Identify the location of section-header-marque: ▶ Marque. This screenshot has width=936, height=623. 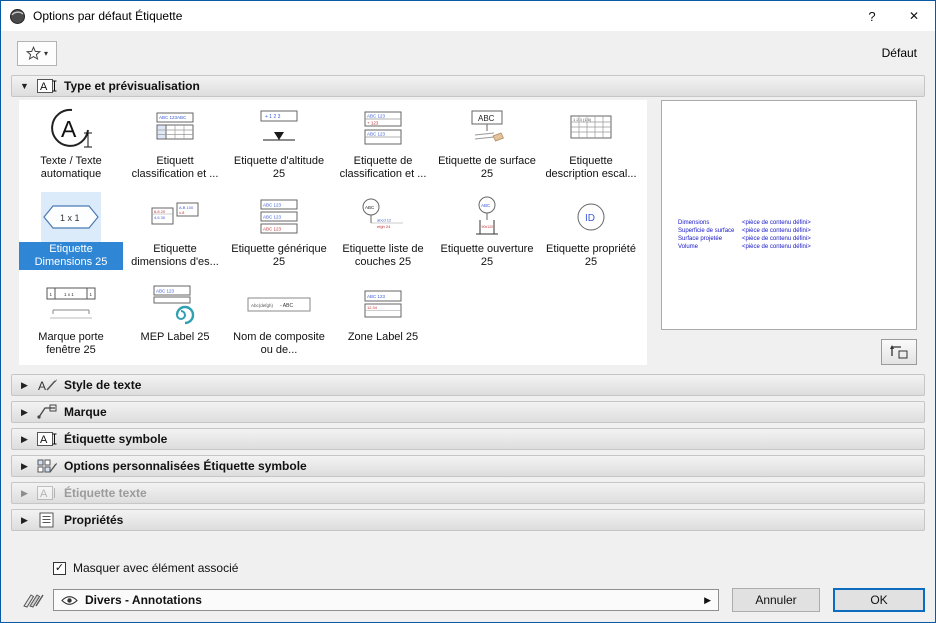
(468, 412).